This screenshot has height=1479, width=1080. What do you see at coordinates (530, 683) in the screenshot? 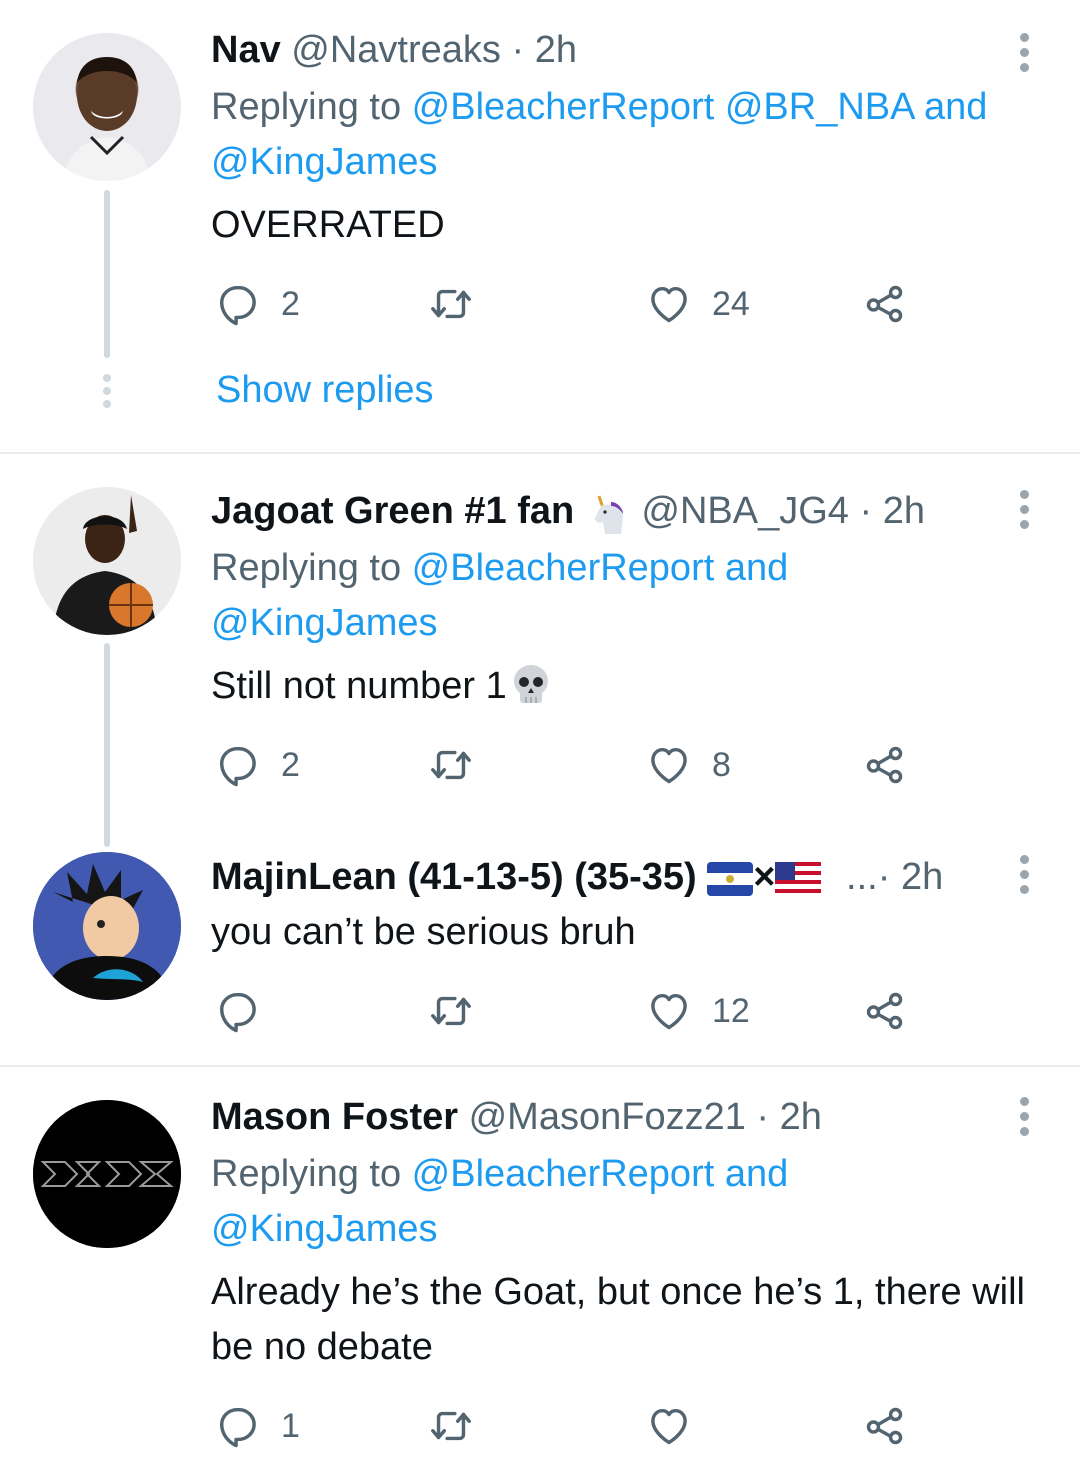
I see `skull-icon` at bounding box center [530, 683].